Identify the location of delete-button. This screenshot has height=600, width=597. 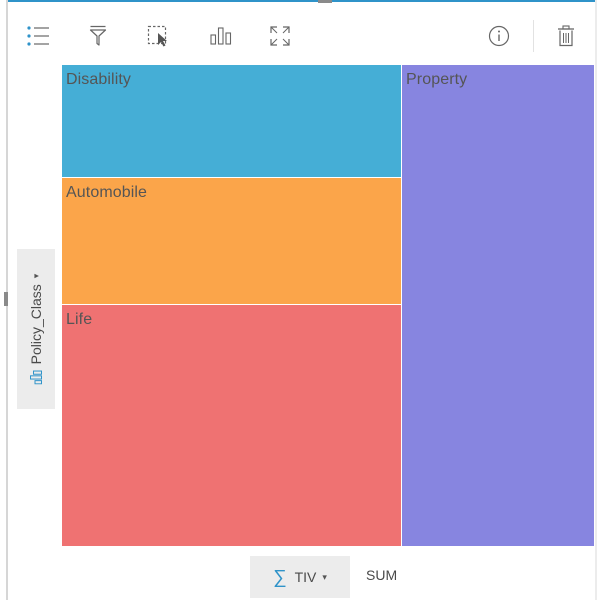
(566, 36).